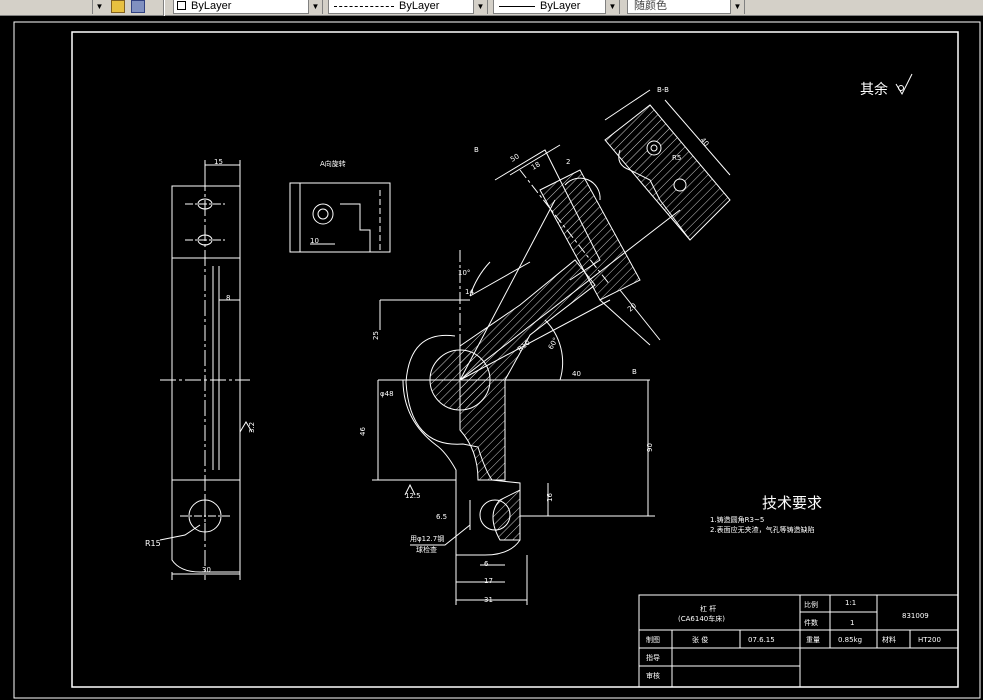  What do you see at coordinates (314, 241) in the screenshot?
I see `dim-10: 10` at bounding box center [314, 241].